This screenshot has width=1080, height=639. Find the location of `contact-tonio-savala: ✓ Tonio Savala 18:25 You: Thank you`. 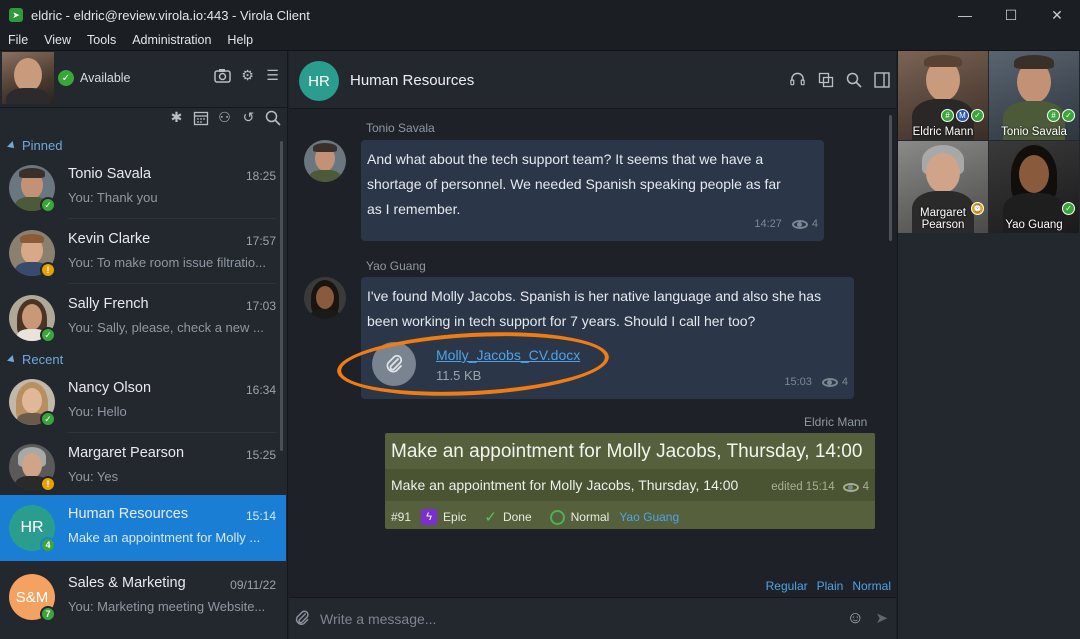

contact-tonio-savala: ✓ Tonio Savala 18:25 You: Thank you is located at coordinates (143, 187).